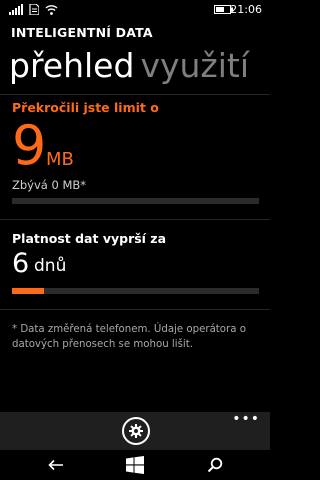  What do you see at coordinates (49, 185) in the screenshot?
I see `remaining-data-text: Zbývá 0 MB*` at bounding box center [49, 185].